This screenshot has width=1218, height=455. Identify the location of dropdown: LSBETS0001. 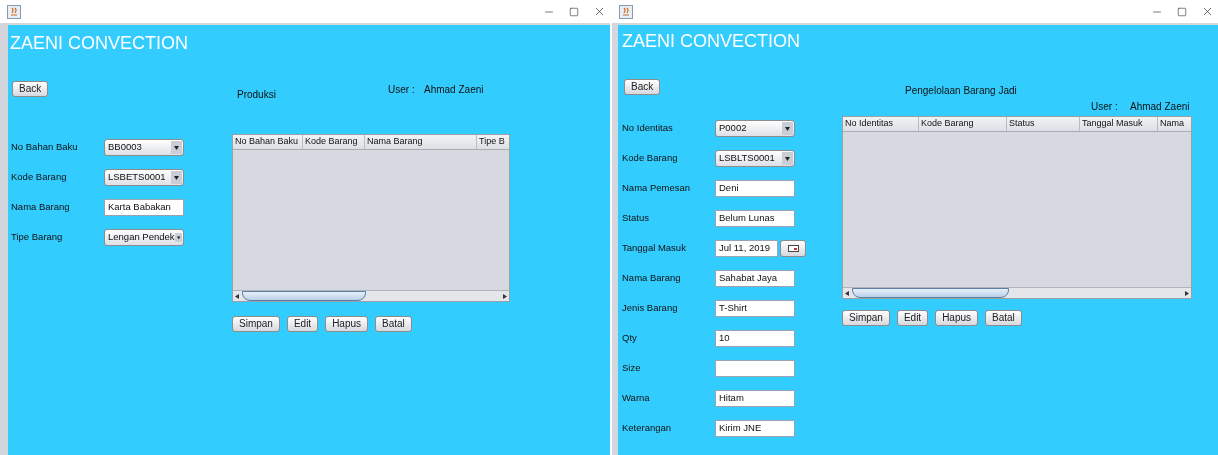
(144, 177).